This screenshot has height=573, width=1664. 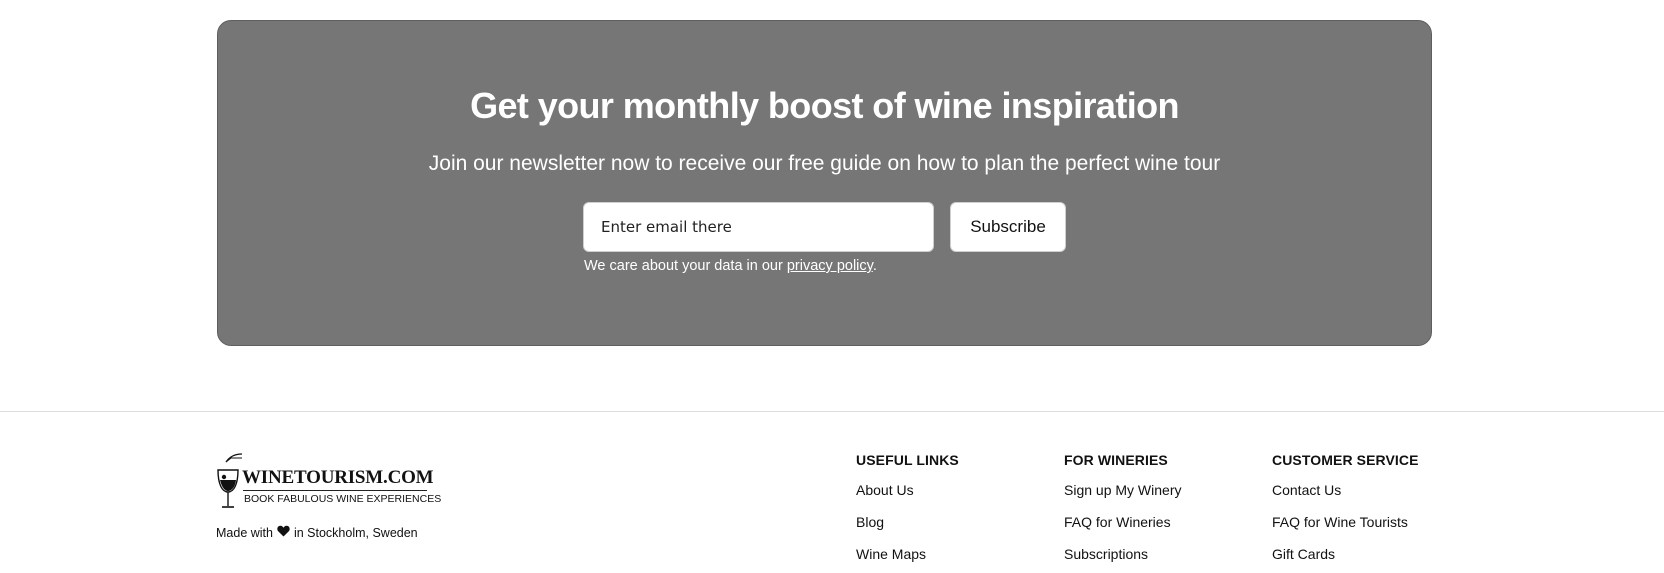 I want to click on footer-link-about-us: About Us, so click(x=885, y=490).